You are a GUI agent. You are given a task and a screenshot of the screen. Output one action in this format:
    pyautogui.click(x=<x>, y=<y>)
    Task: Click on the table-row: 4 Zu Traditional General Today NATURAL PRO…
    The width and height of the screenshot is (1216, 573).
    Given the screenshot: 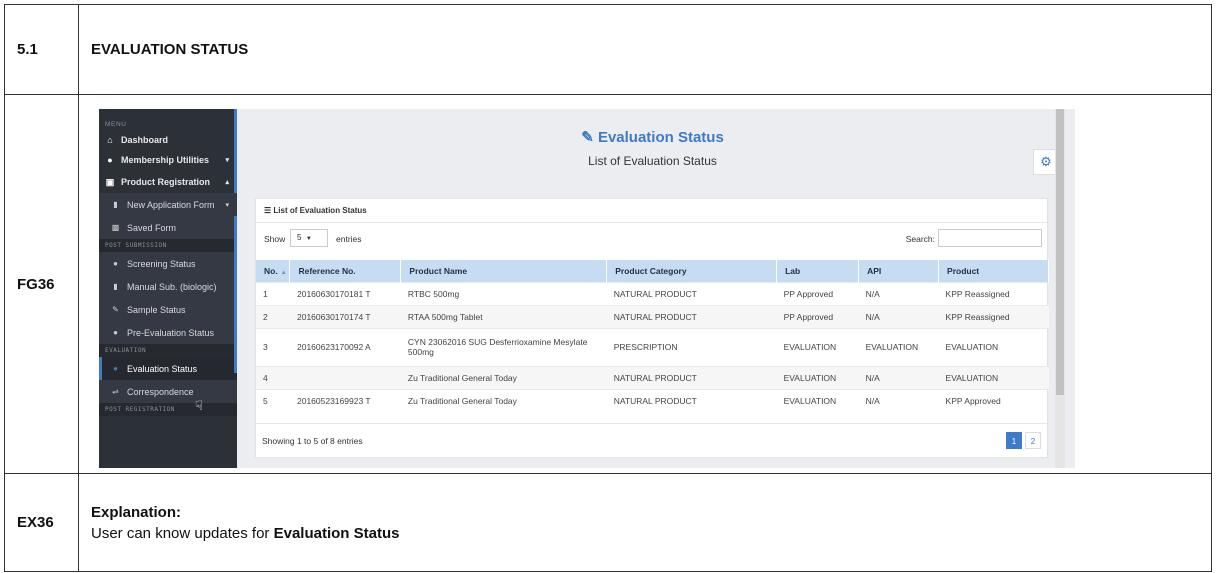 What is the action you would take?
    pyautogui.click(x=652, y=377)
    